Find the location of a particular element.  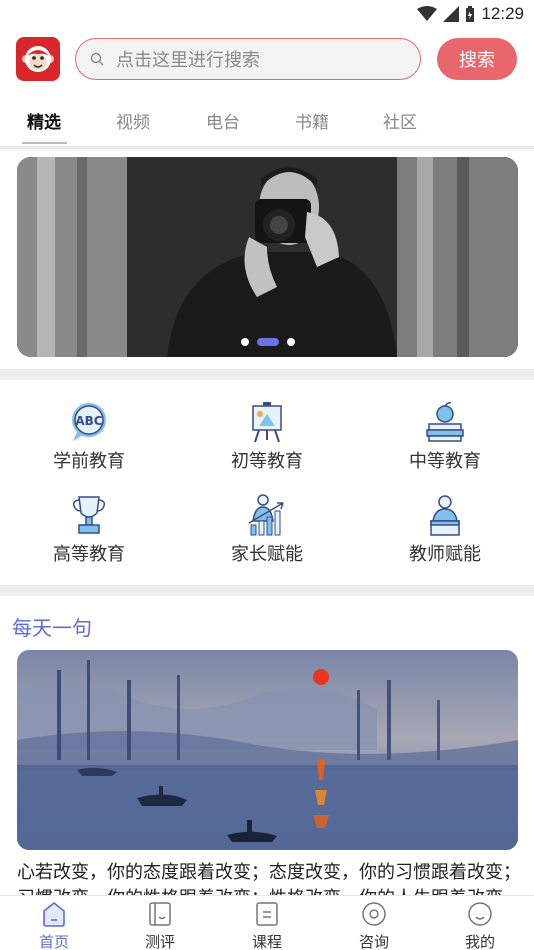

top-tabs: 精选 视频 电台 书籍 社区 is located at coordinates (267, 121).